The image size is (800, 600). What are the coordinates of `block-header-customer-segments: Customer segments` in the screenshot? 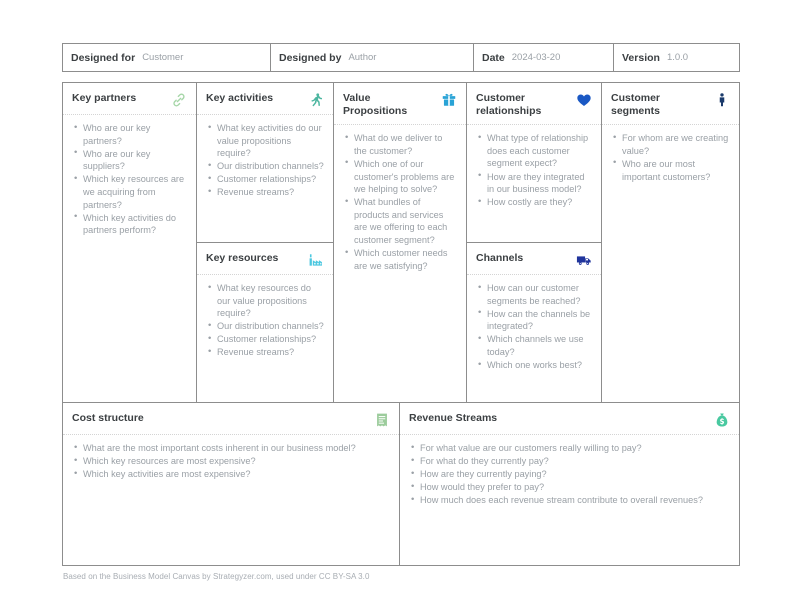 It's located at (670, 104).